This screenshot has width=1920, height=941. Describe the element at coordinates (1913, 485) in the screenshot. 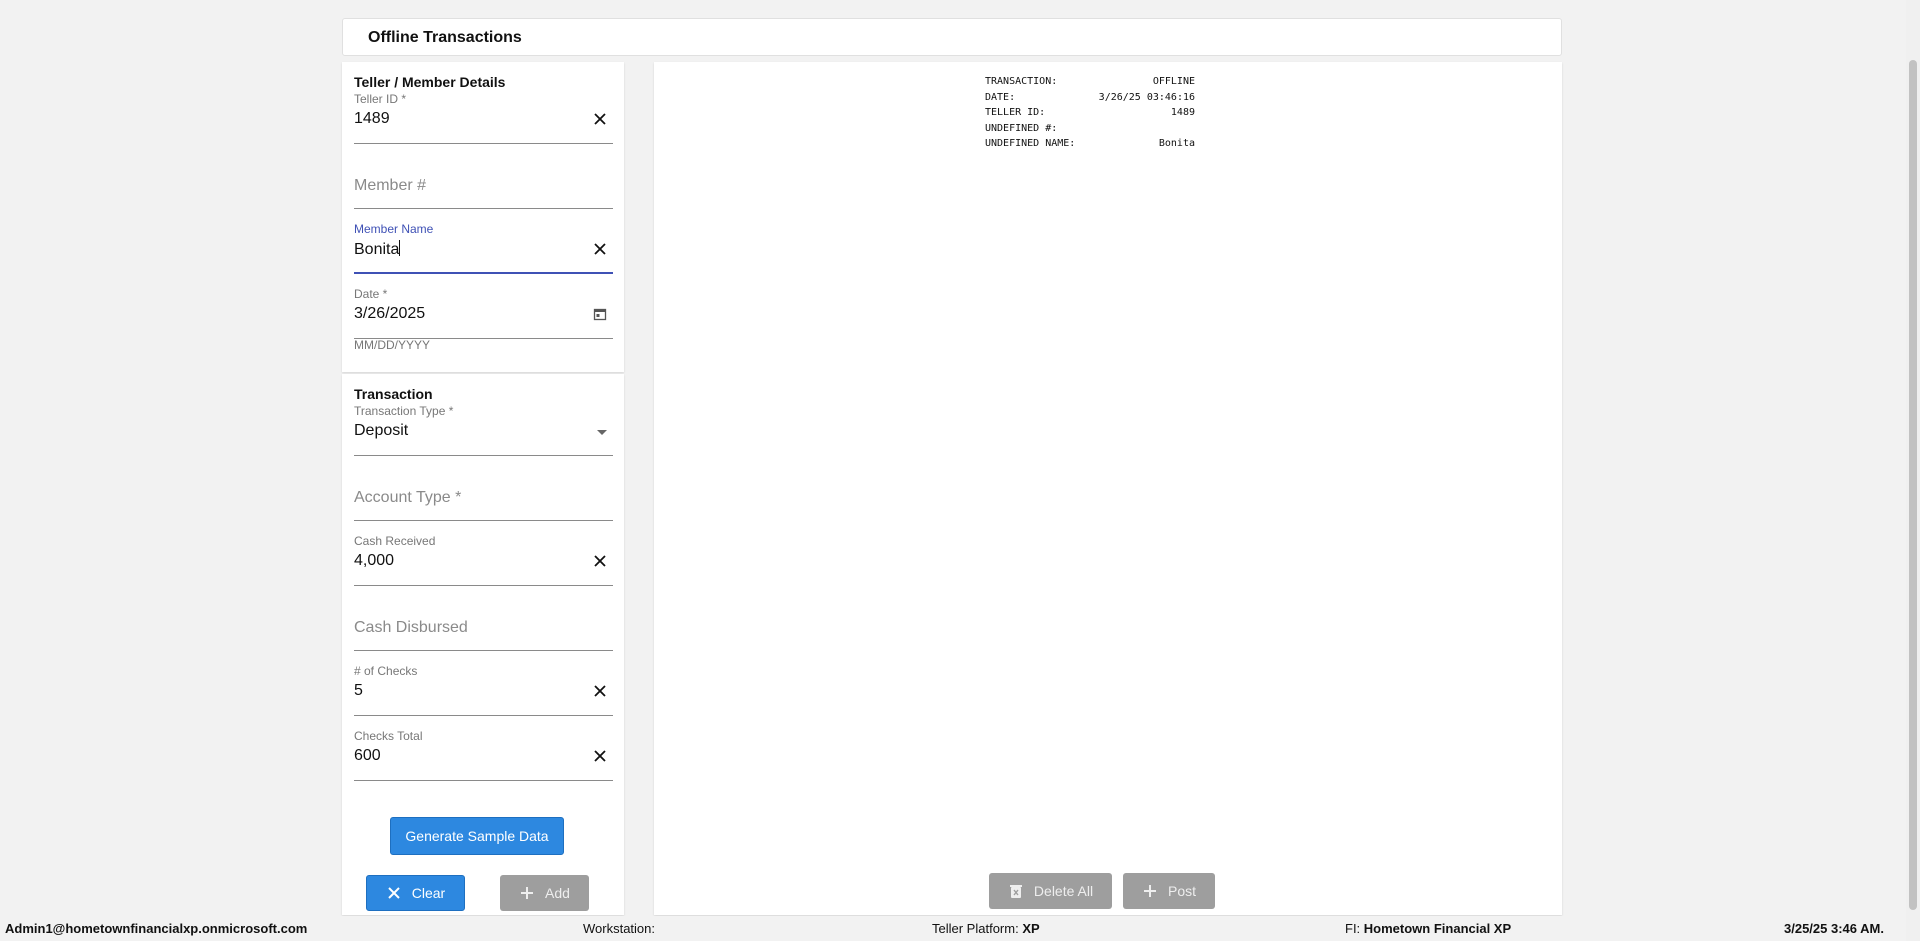

I see `scrollbar-thumb` at that location.